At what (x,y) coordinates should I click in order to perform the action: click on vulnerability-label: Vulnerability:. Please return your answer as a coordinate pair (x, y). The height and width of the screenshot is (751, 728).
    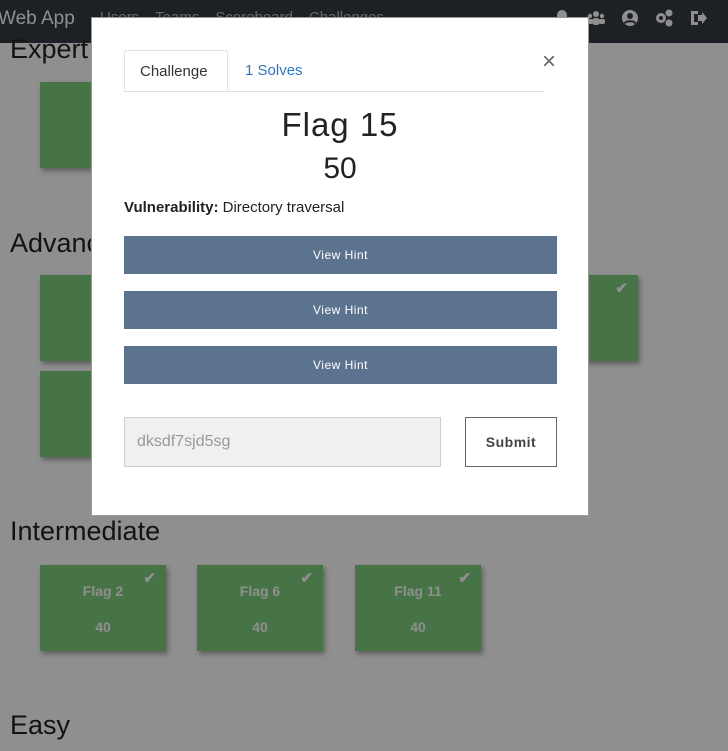
    Looking at the image, I should click on (171, 207).